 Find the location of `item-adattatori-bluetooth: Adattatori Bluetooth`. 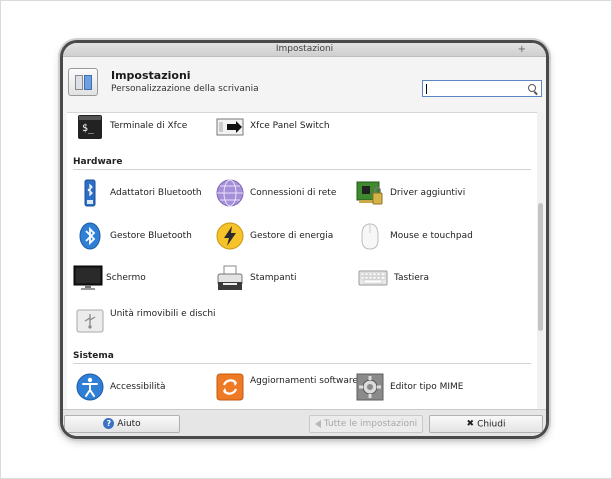

item-adattatori-bluetooth: Adattatori Bluetooth is located at coordinates (141, 194).